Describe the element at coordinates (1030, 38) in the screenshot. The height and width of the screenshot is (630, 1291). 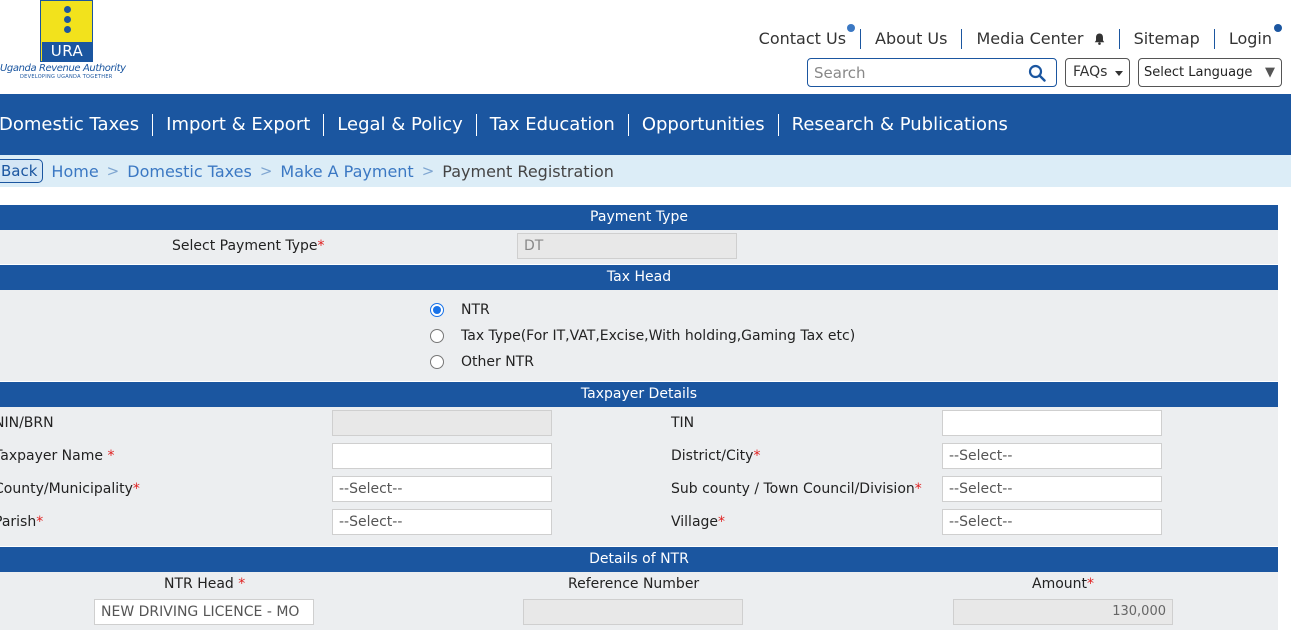
I see `media-center-label: Media Center` at that location.